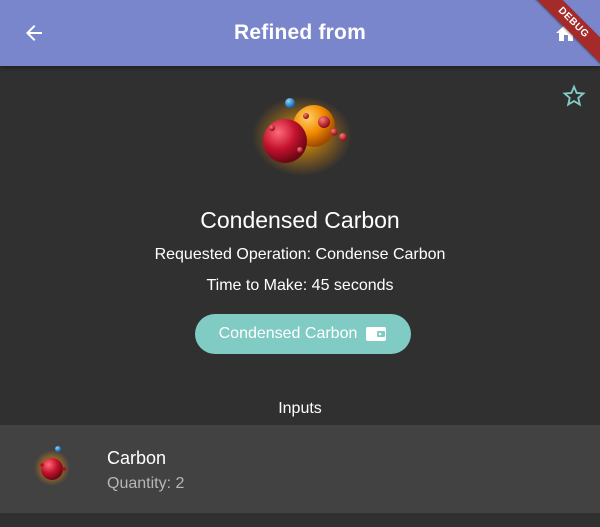 The height and width of the screenshot is (527, 600). I want to click on condensed-carbon-chip: Condensed Carbon, so click(303, 334).